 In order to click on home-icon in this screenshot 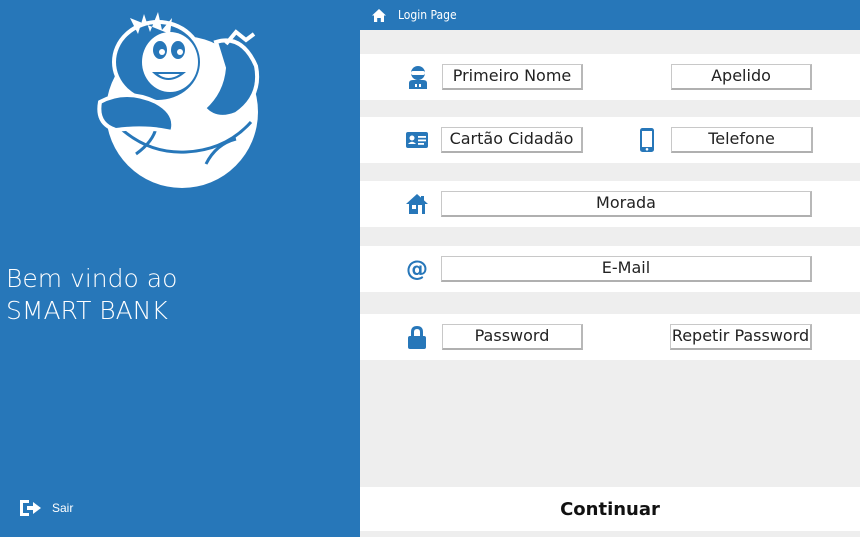, I will do `click(379, 15)`.